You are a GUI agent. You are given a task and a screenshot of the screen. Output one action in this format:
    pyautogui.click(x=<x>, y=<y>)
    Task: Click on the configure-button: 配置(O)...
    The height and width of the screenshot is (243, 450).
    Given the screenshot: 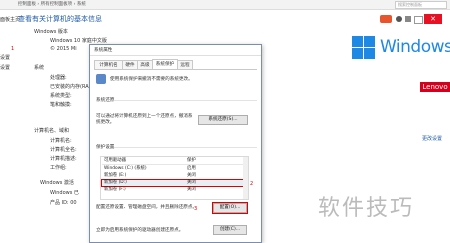 What is the action you would take?
    pyautogui.click(x=230, y=208)
    